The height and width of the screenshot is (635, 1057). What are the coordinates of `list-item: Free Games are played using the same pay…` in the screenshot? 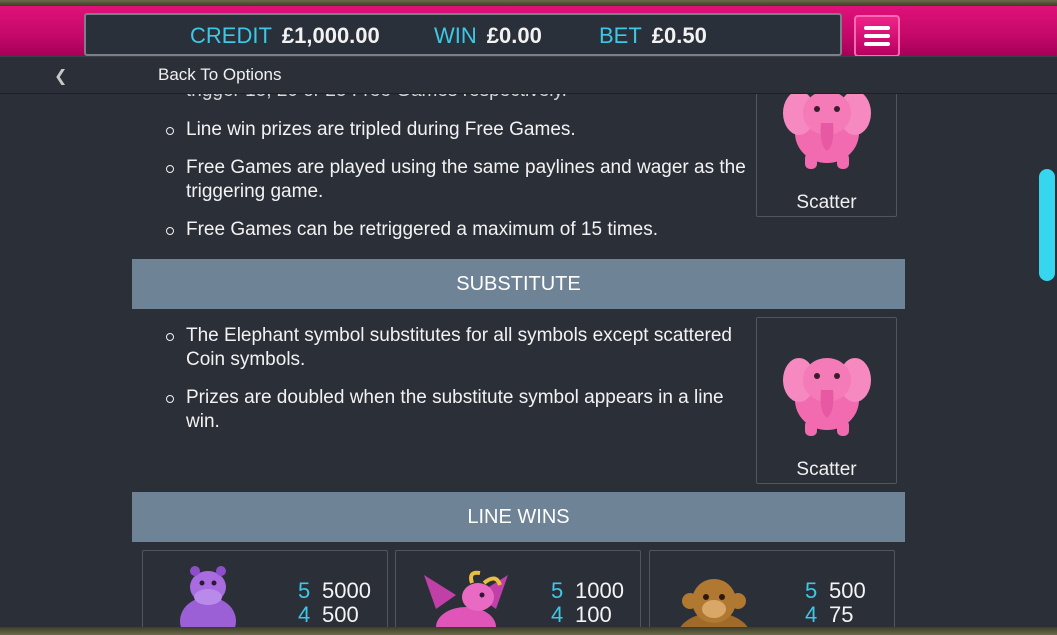 It's located at (459, 180).